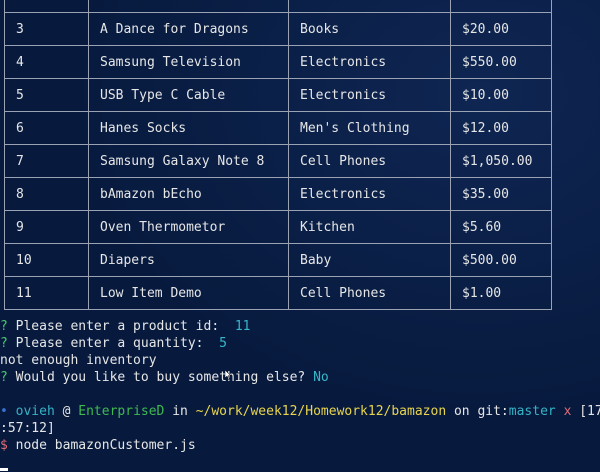 This screenshot has height=472, width=600. What do you see at coordinates (4, 469) in the screenshot?
I see `text-cursor` at bounding box center [4, 469].